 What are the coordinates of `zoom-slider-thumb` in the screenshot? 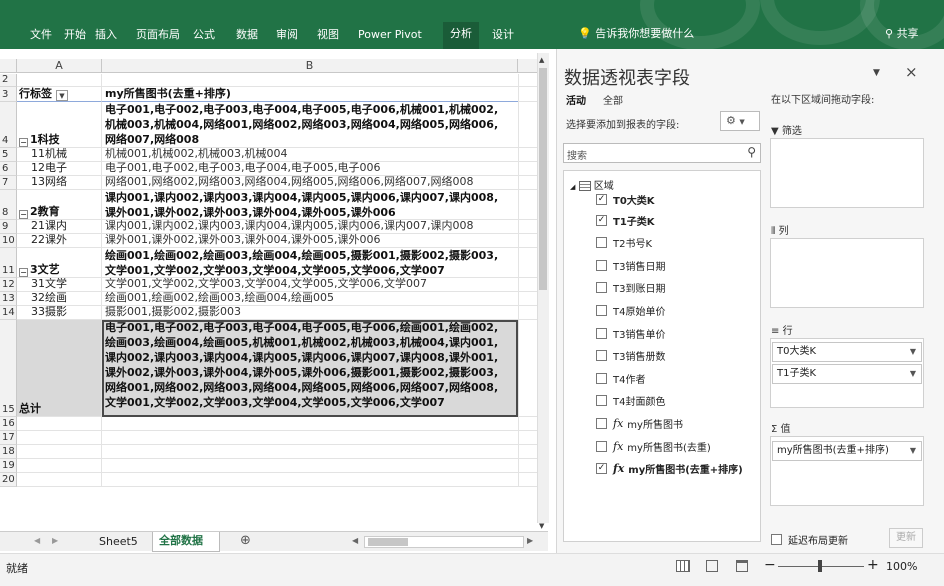 It's located at (820, 566).